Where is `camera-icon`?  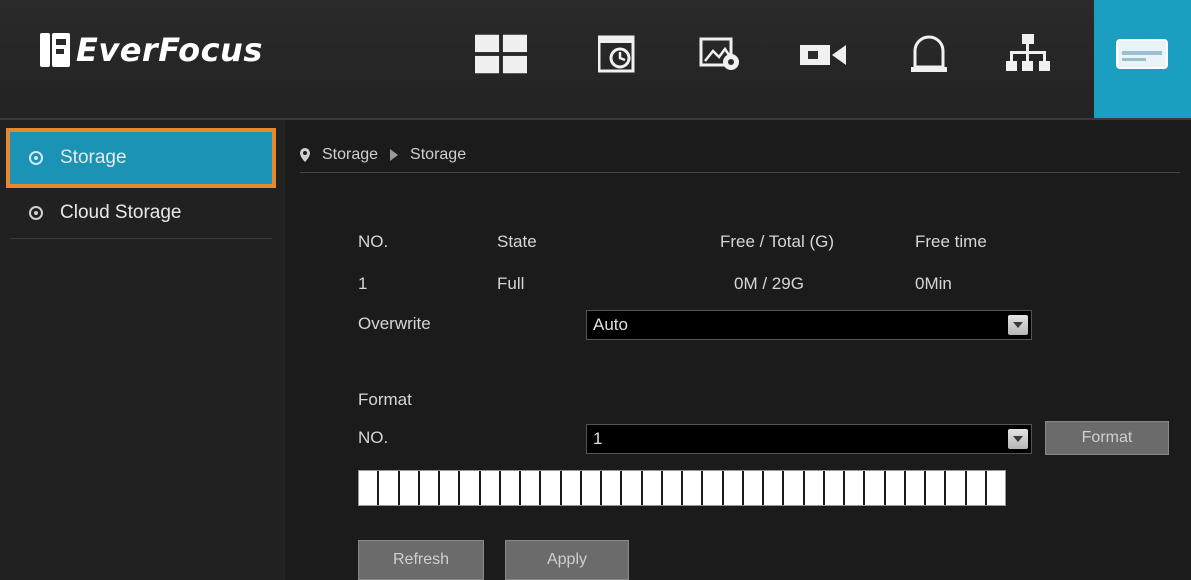
camera-icon is located at coordinates (823, 54).